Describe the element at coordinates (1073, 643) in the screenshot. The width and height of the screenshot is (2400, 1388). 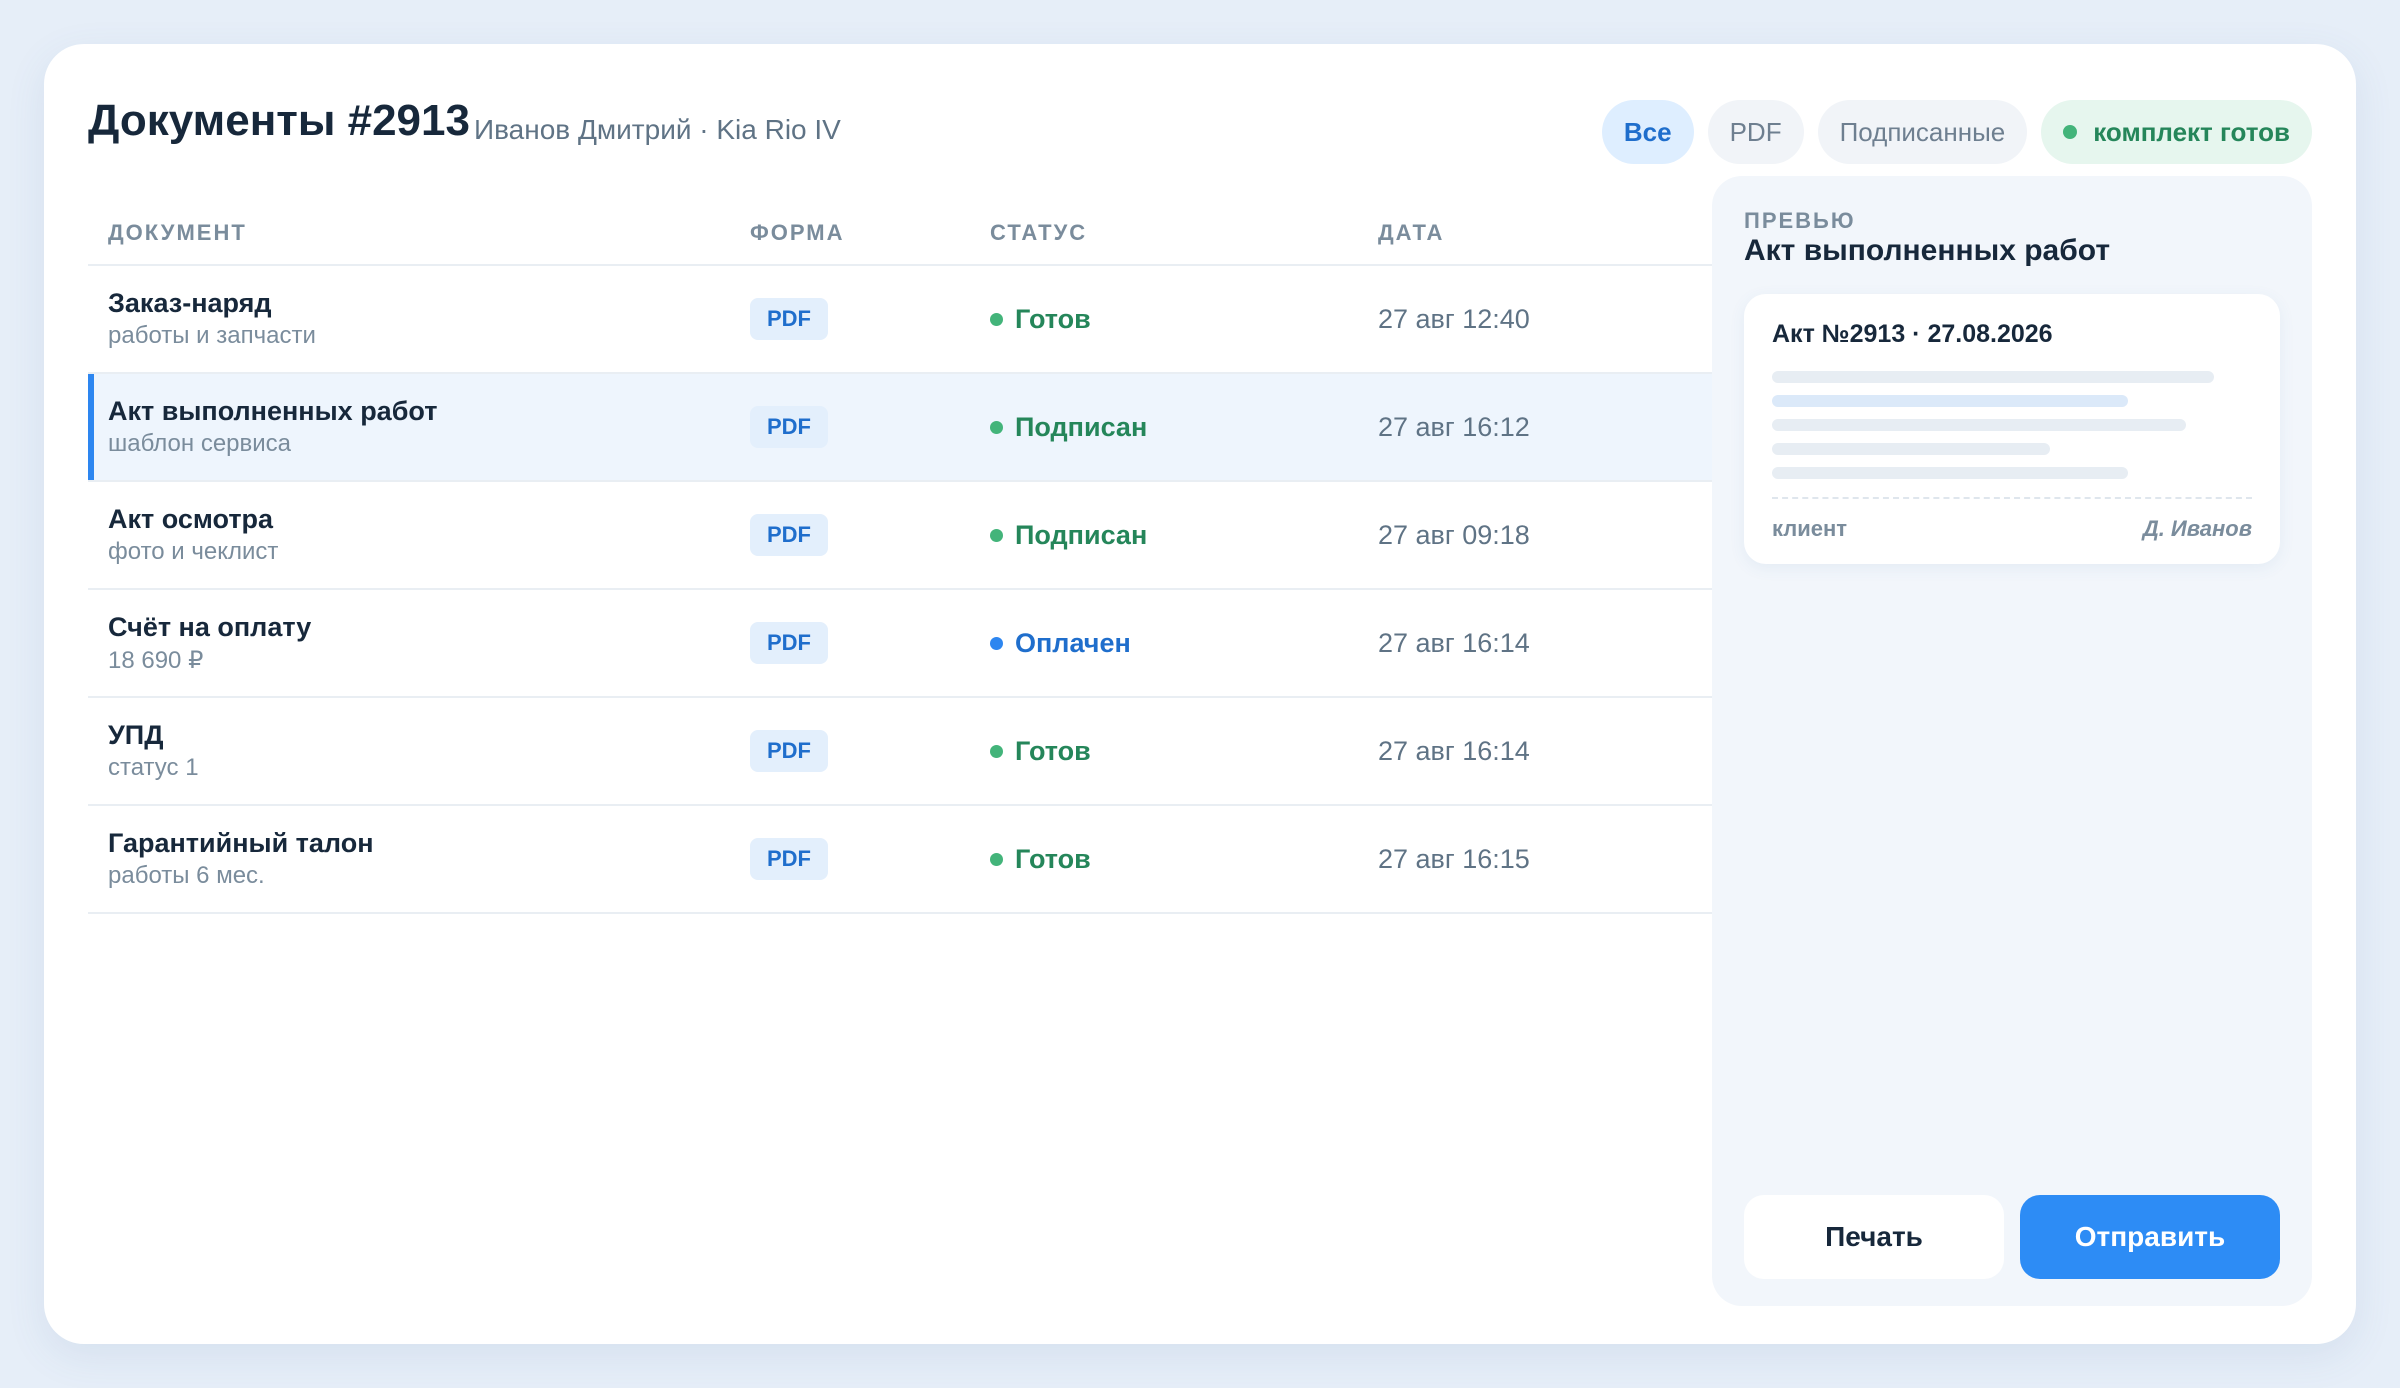
I see `status-label: Оплачен` at that location.